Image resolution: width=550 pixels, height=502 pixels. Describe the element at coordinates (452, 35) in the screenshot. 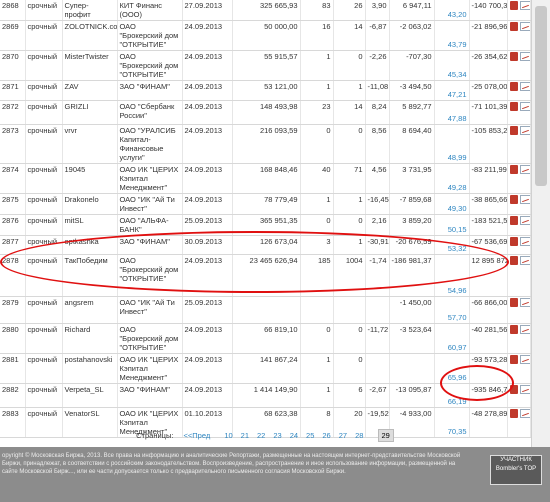

I see `cell-pct2: 43,79` at that location.